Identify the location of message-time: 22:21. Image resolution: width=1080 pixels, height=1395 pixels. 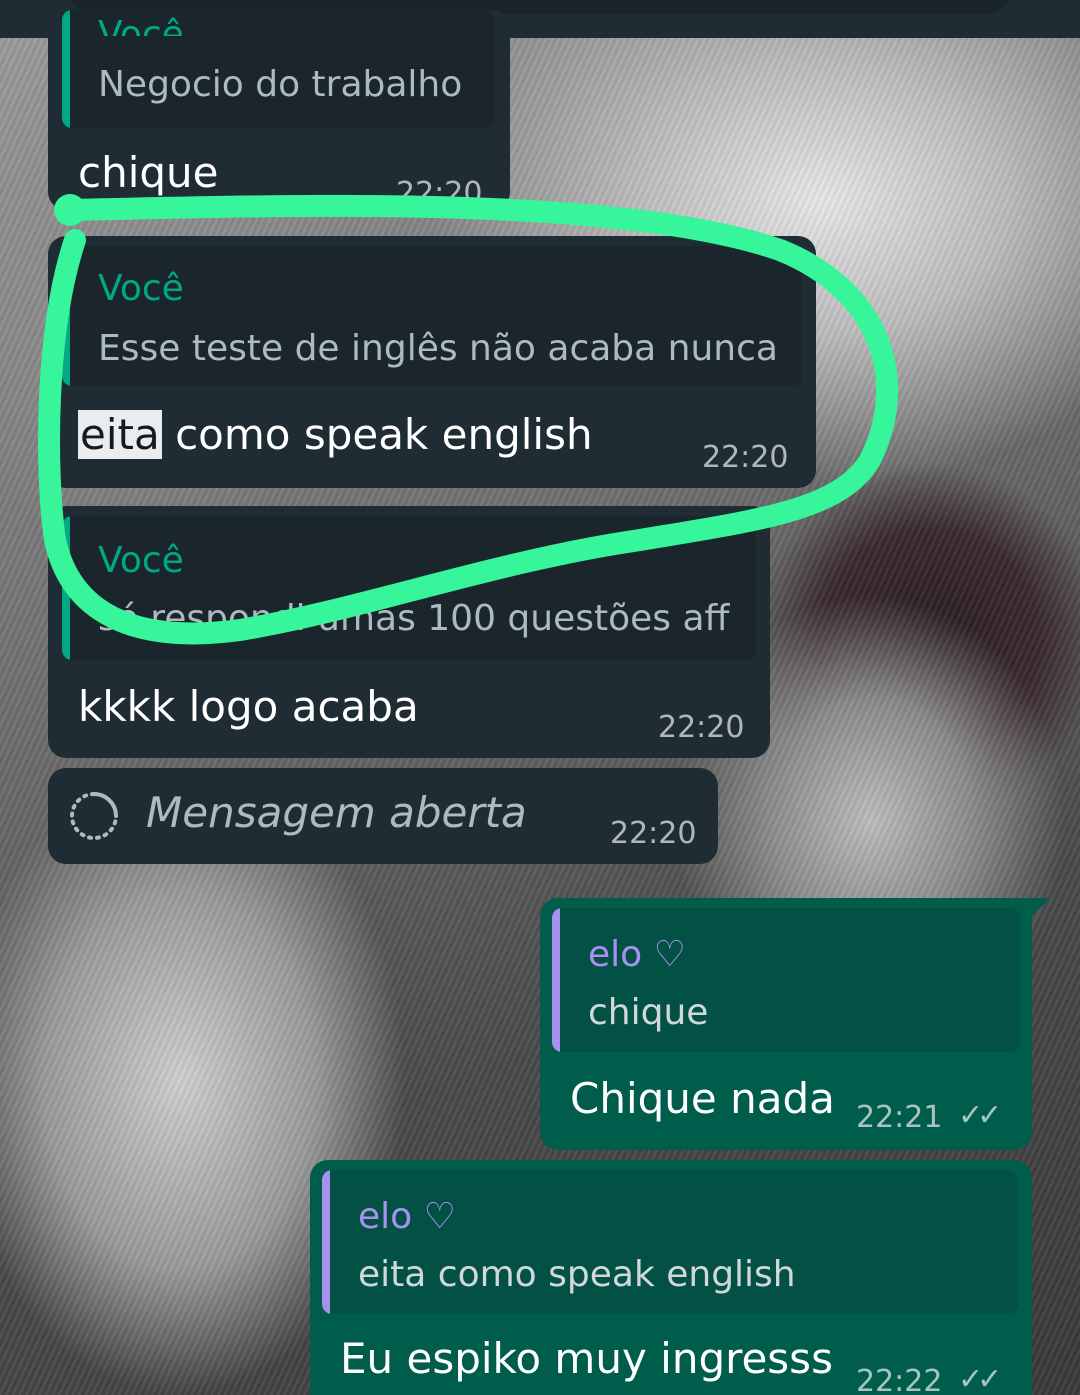
(899, 1117).